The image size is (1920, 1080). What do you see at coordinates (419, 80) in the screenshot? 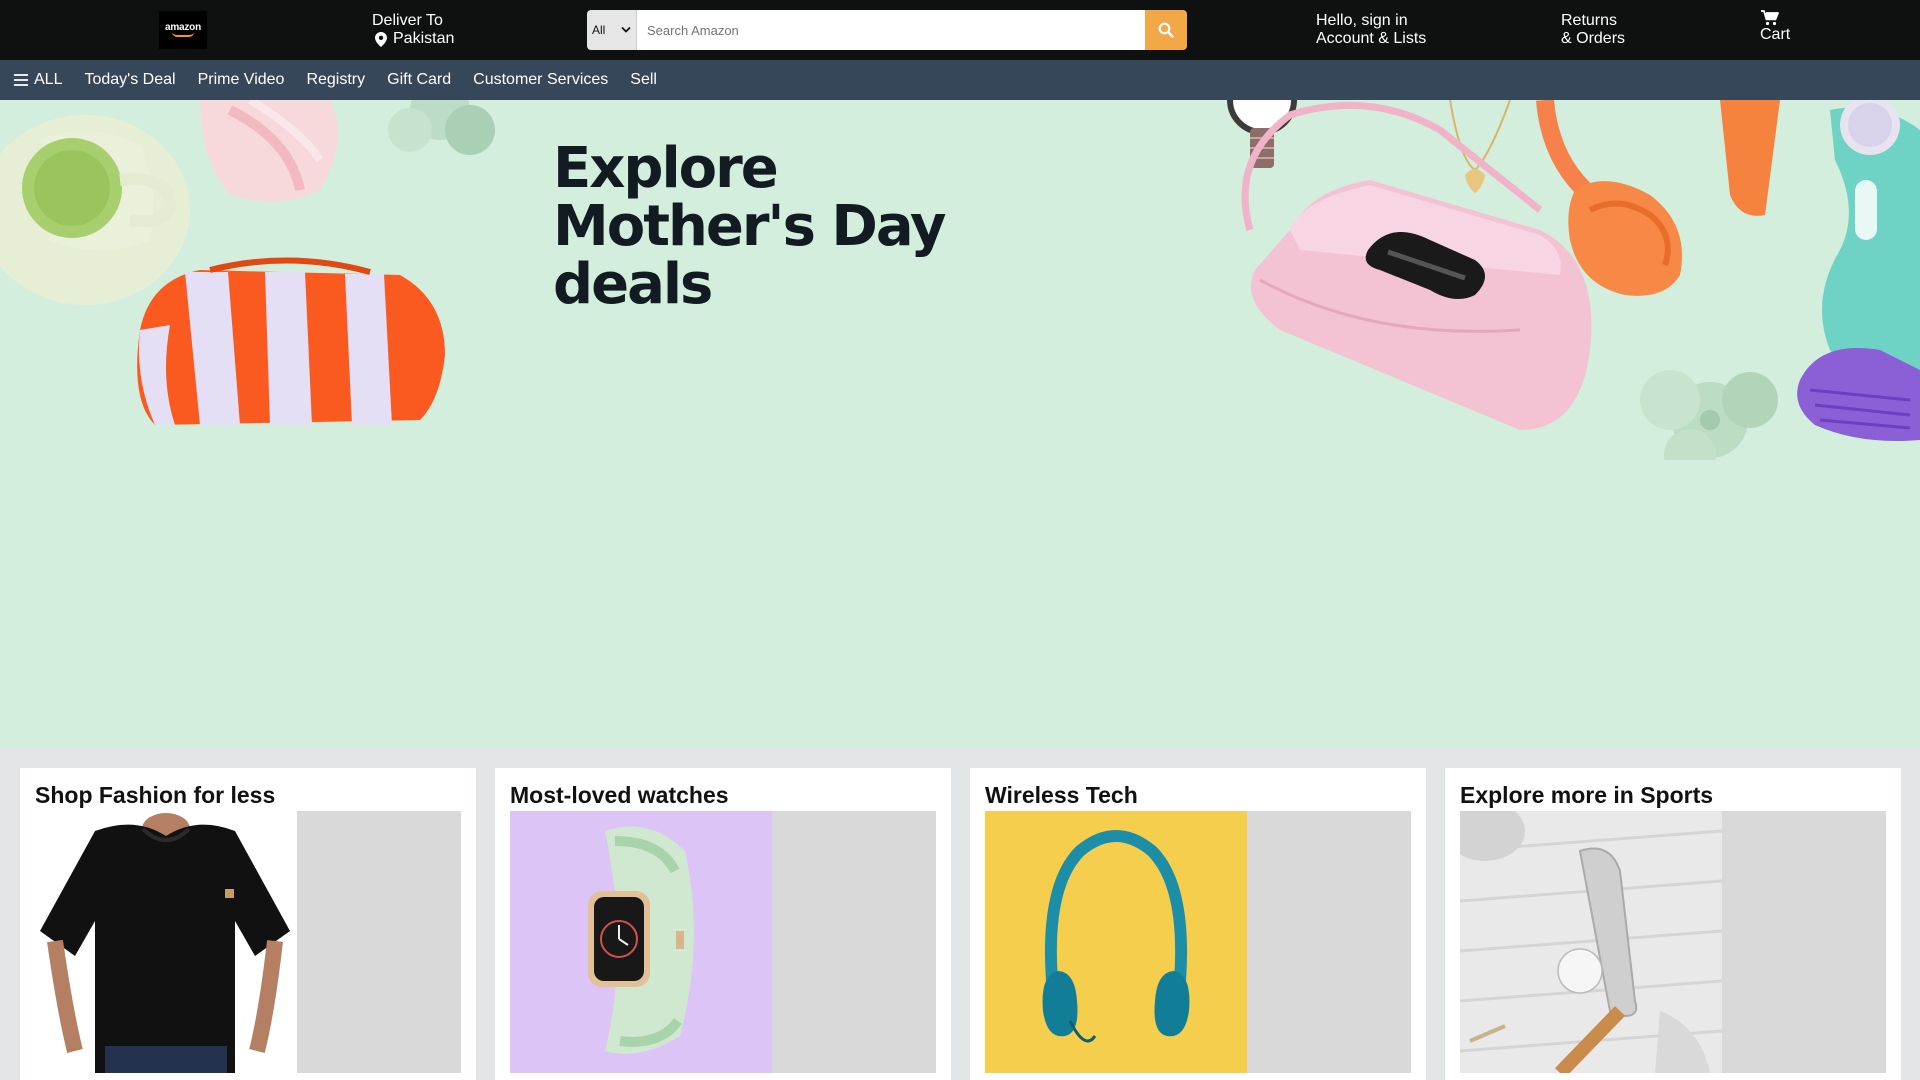
I see `nav-gift-card: Gift Card` at bounding box center [419, 80].